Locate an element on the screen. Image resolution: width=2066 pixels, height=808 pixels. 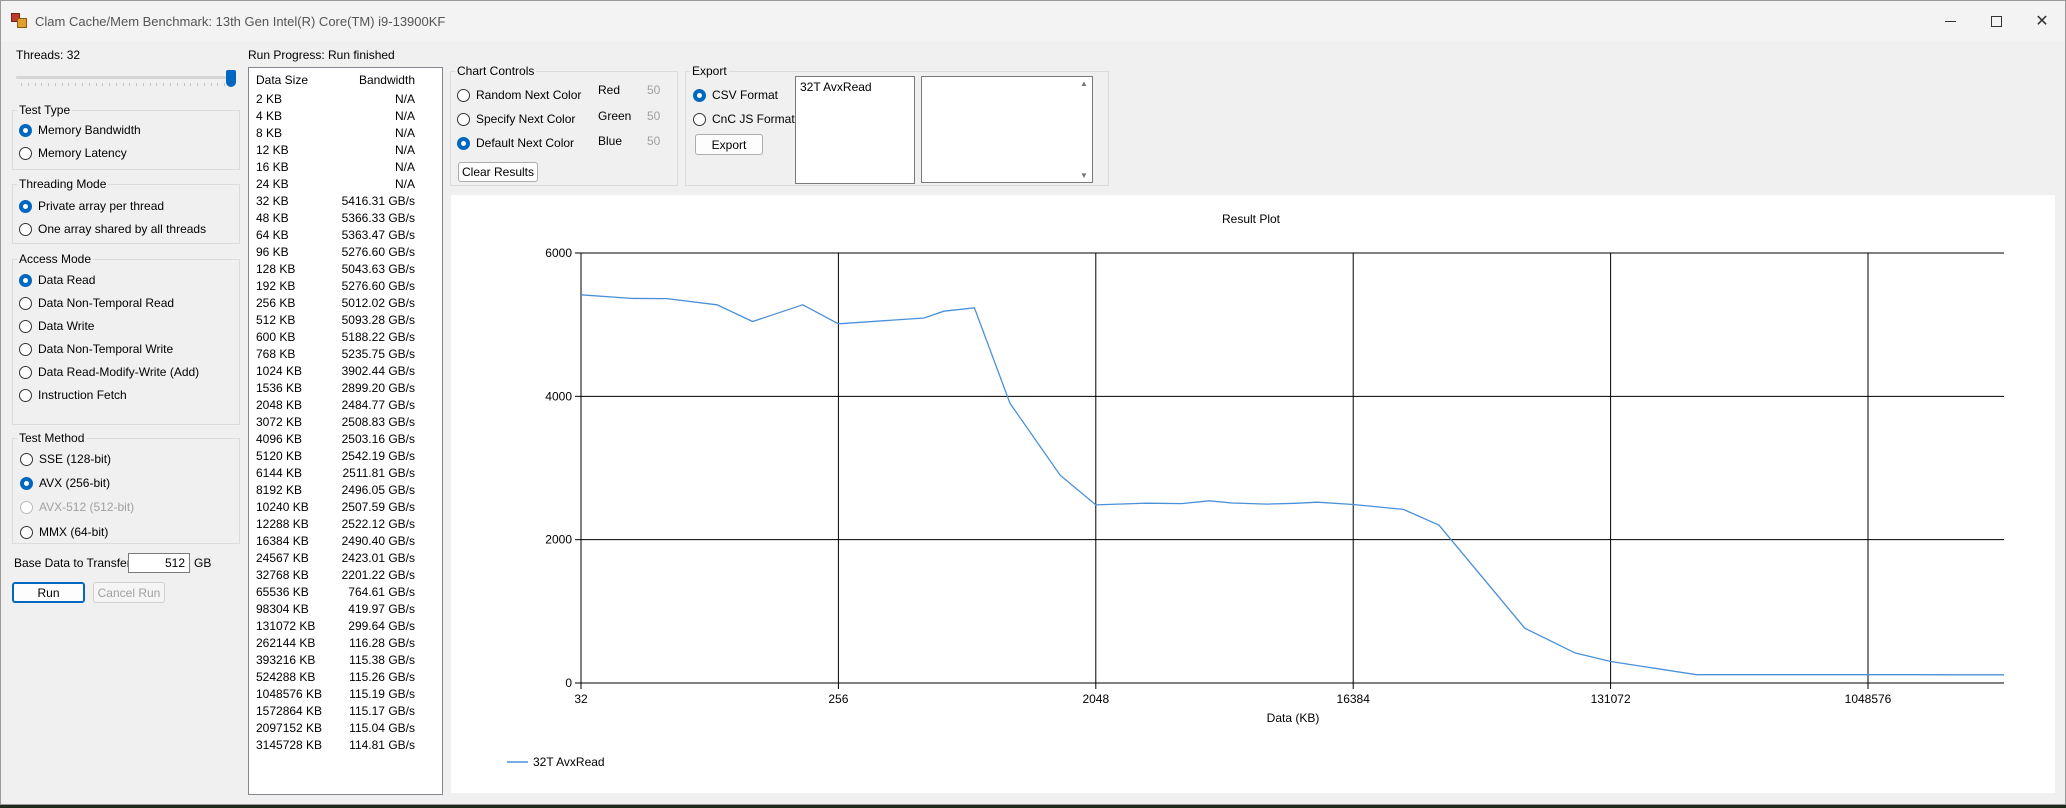
cell-bandwidth: 2542.19 GB/s is located at coordinates (378, 456).